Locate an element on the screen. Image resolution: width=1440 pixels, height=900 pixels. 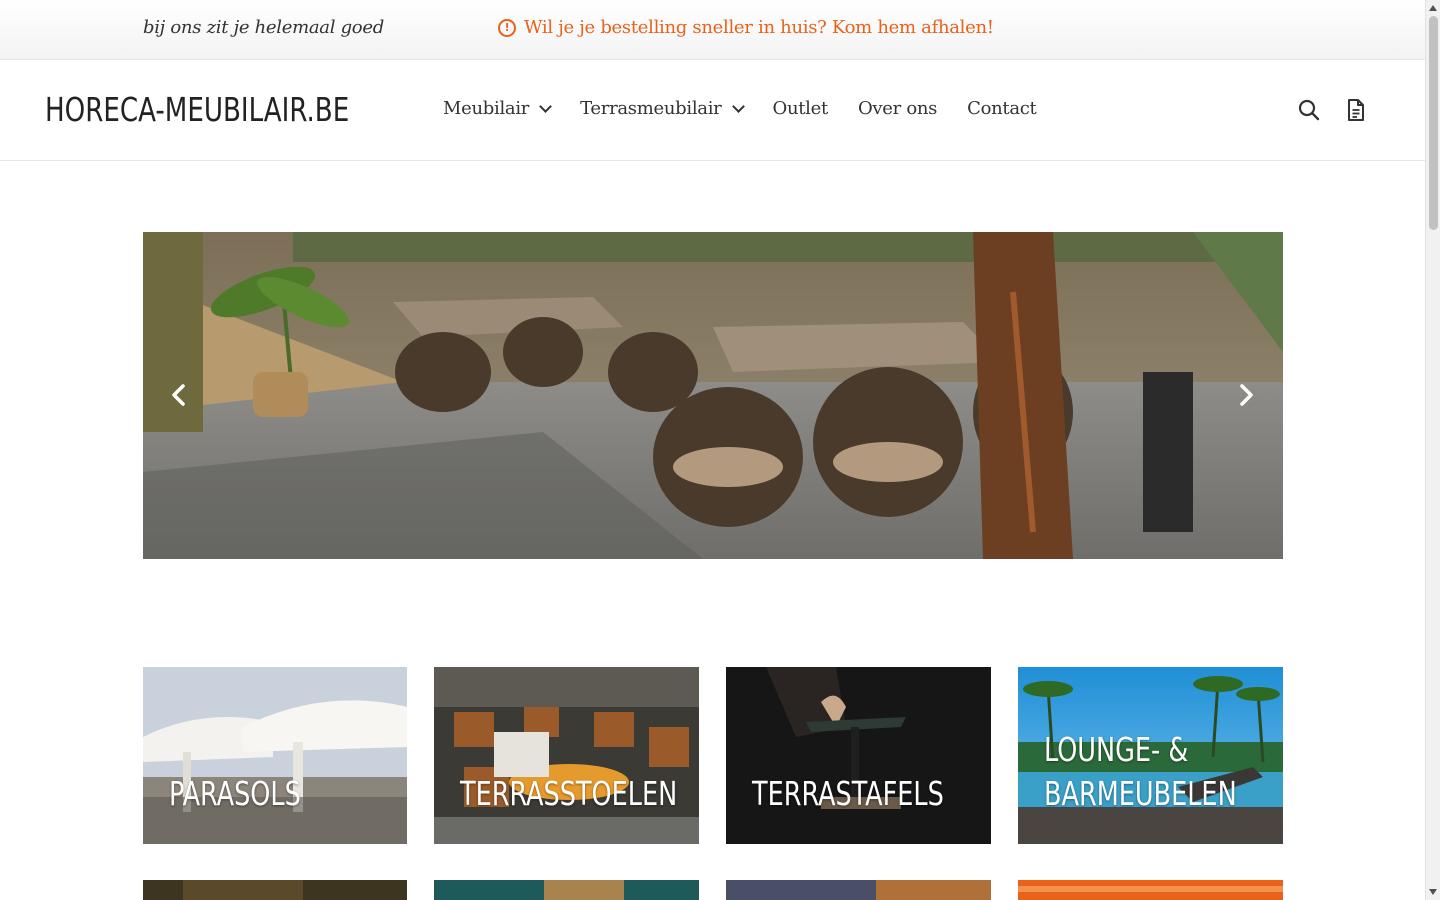
nav-item-terrasmeubilair: Terrasmeubilair is located at coordinates (662, 108).